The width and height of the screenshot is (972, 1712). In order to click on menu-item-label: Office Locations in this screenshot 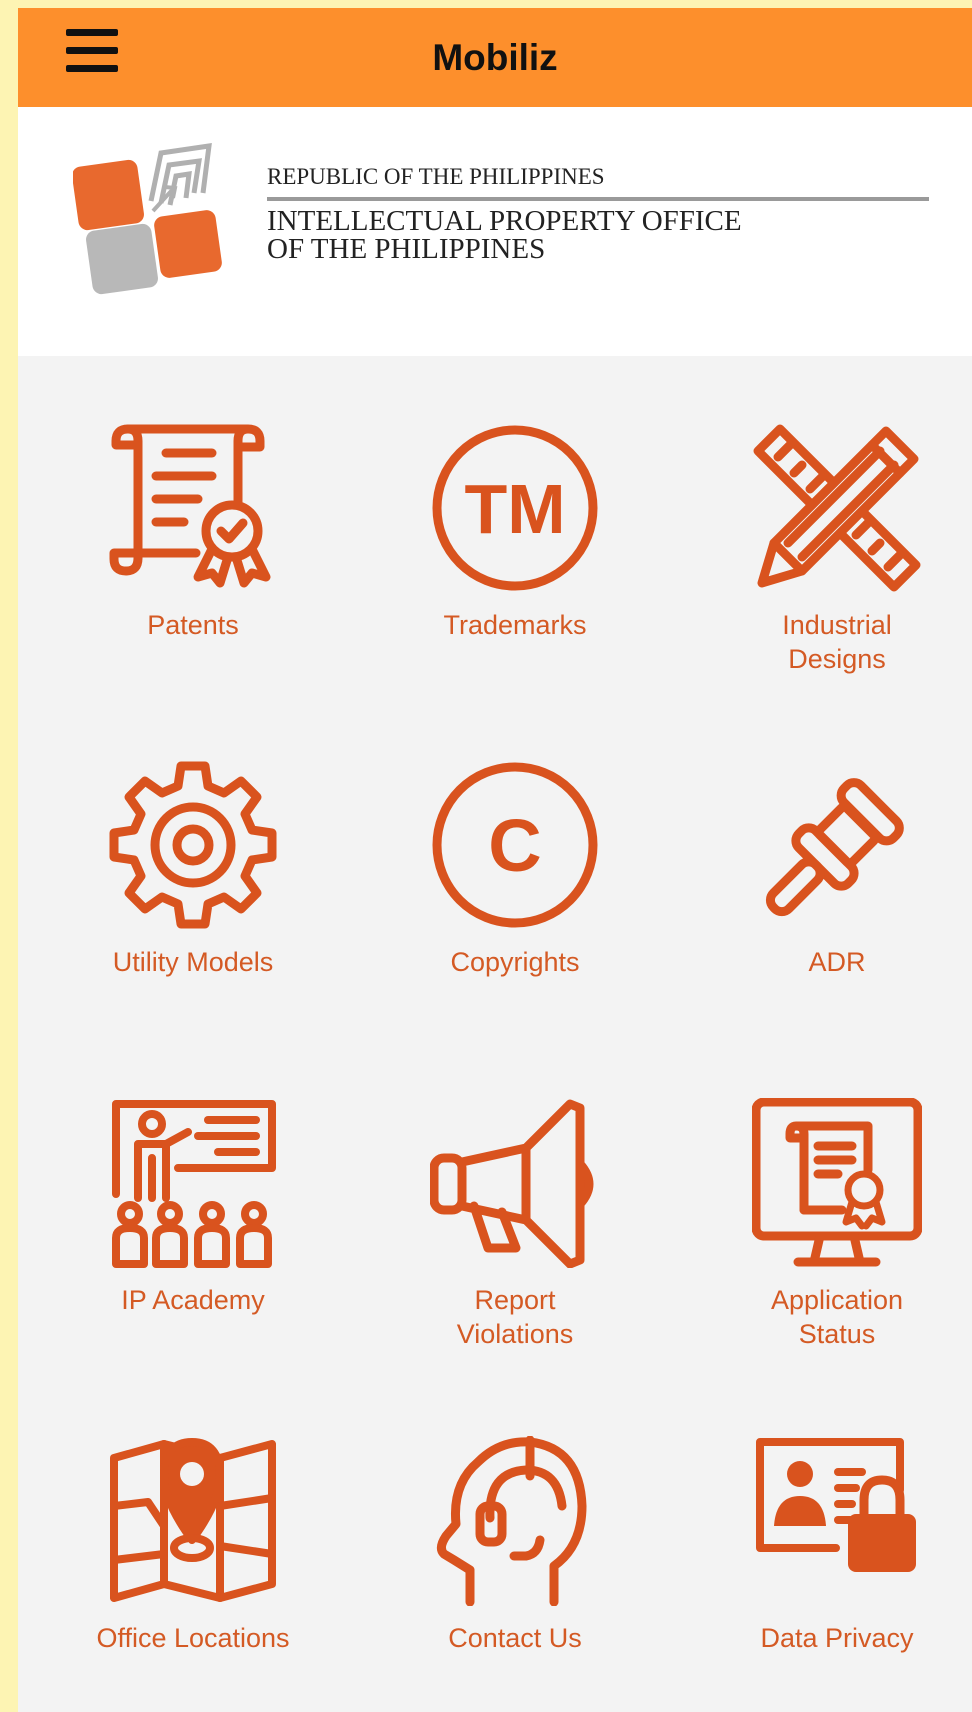, I will do `click(193, 1638)`.